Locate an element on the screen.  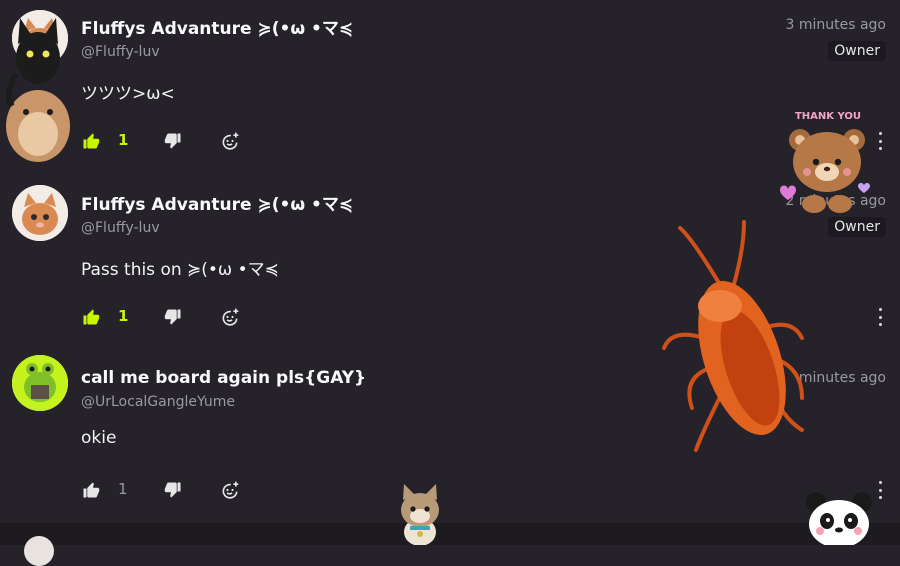
comment-text: Pass this on ≽(•ω •マ≼ is located at coordinates (180, 270).